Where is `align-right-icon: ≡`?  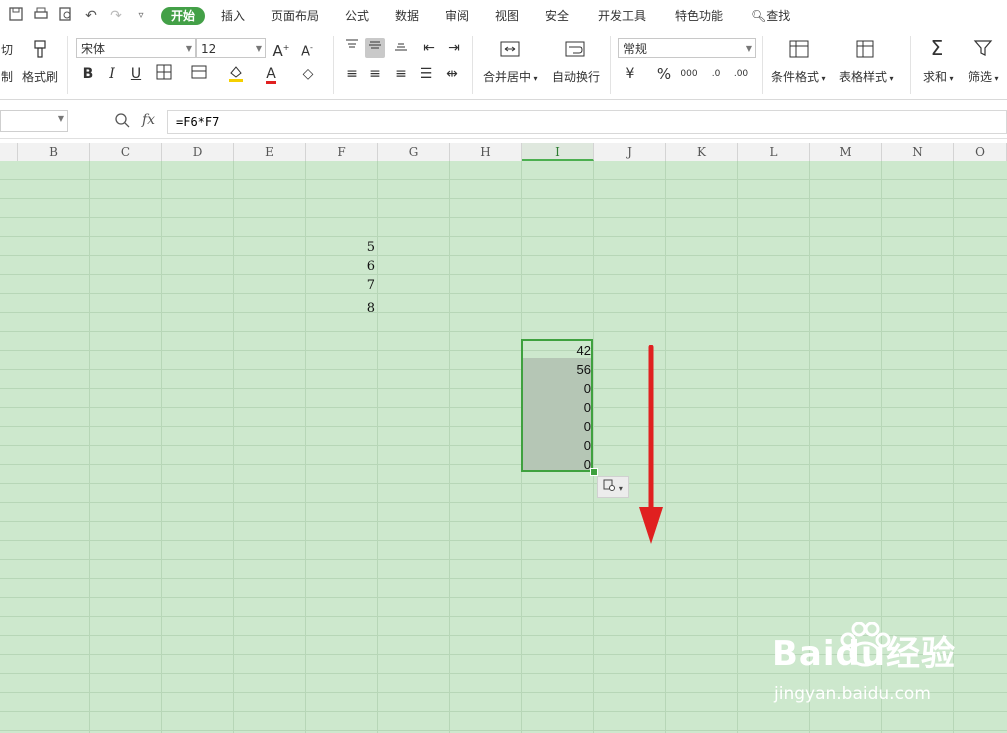
align-right-icon: ≡ is located at coordinates (401, 74).